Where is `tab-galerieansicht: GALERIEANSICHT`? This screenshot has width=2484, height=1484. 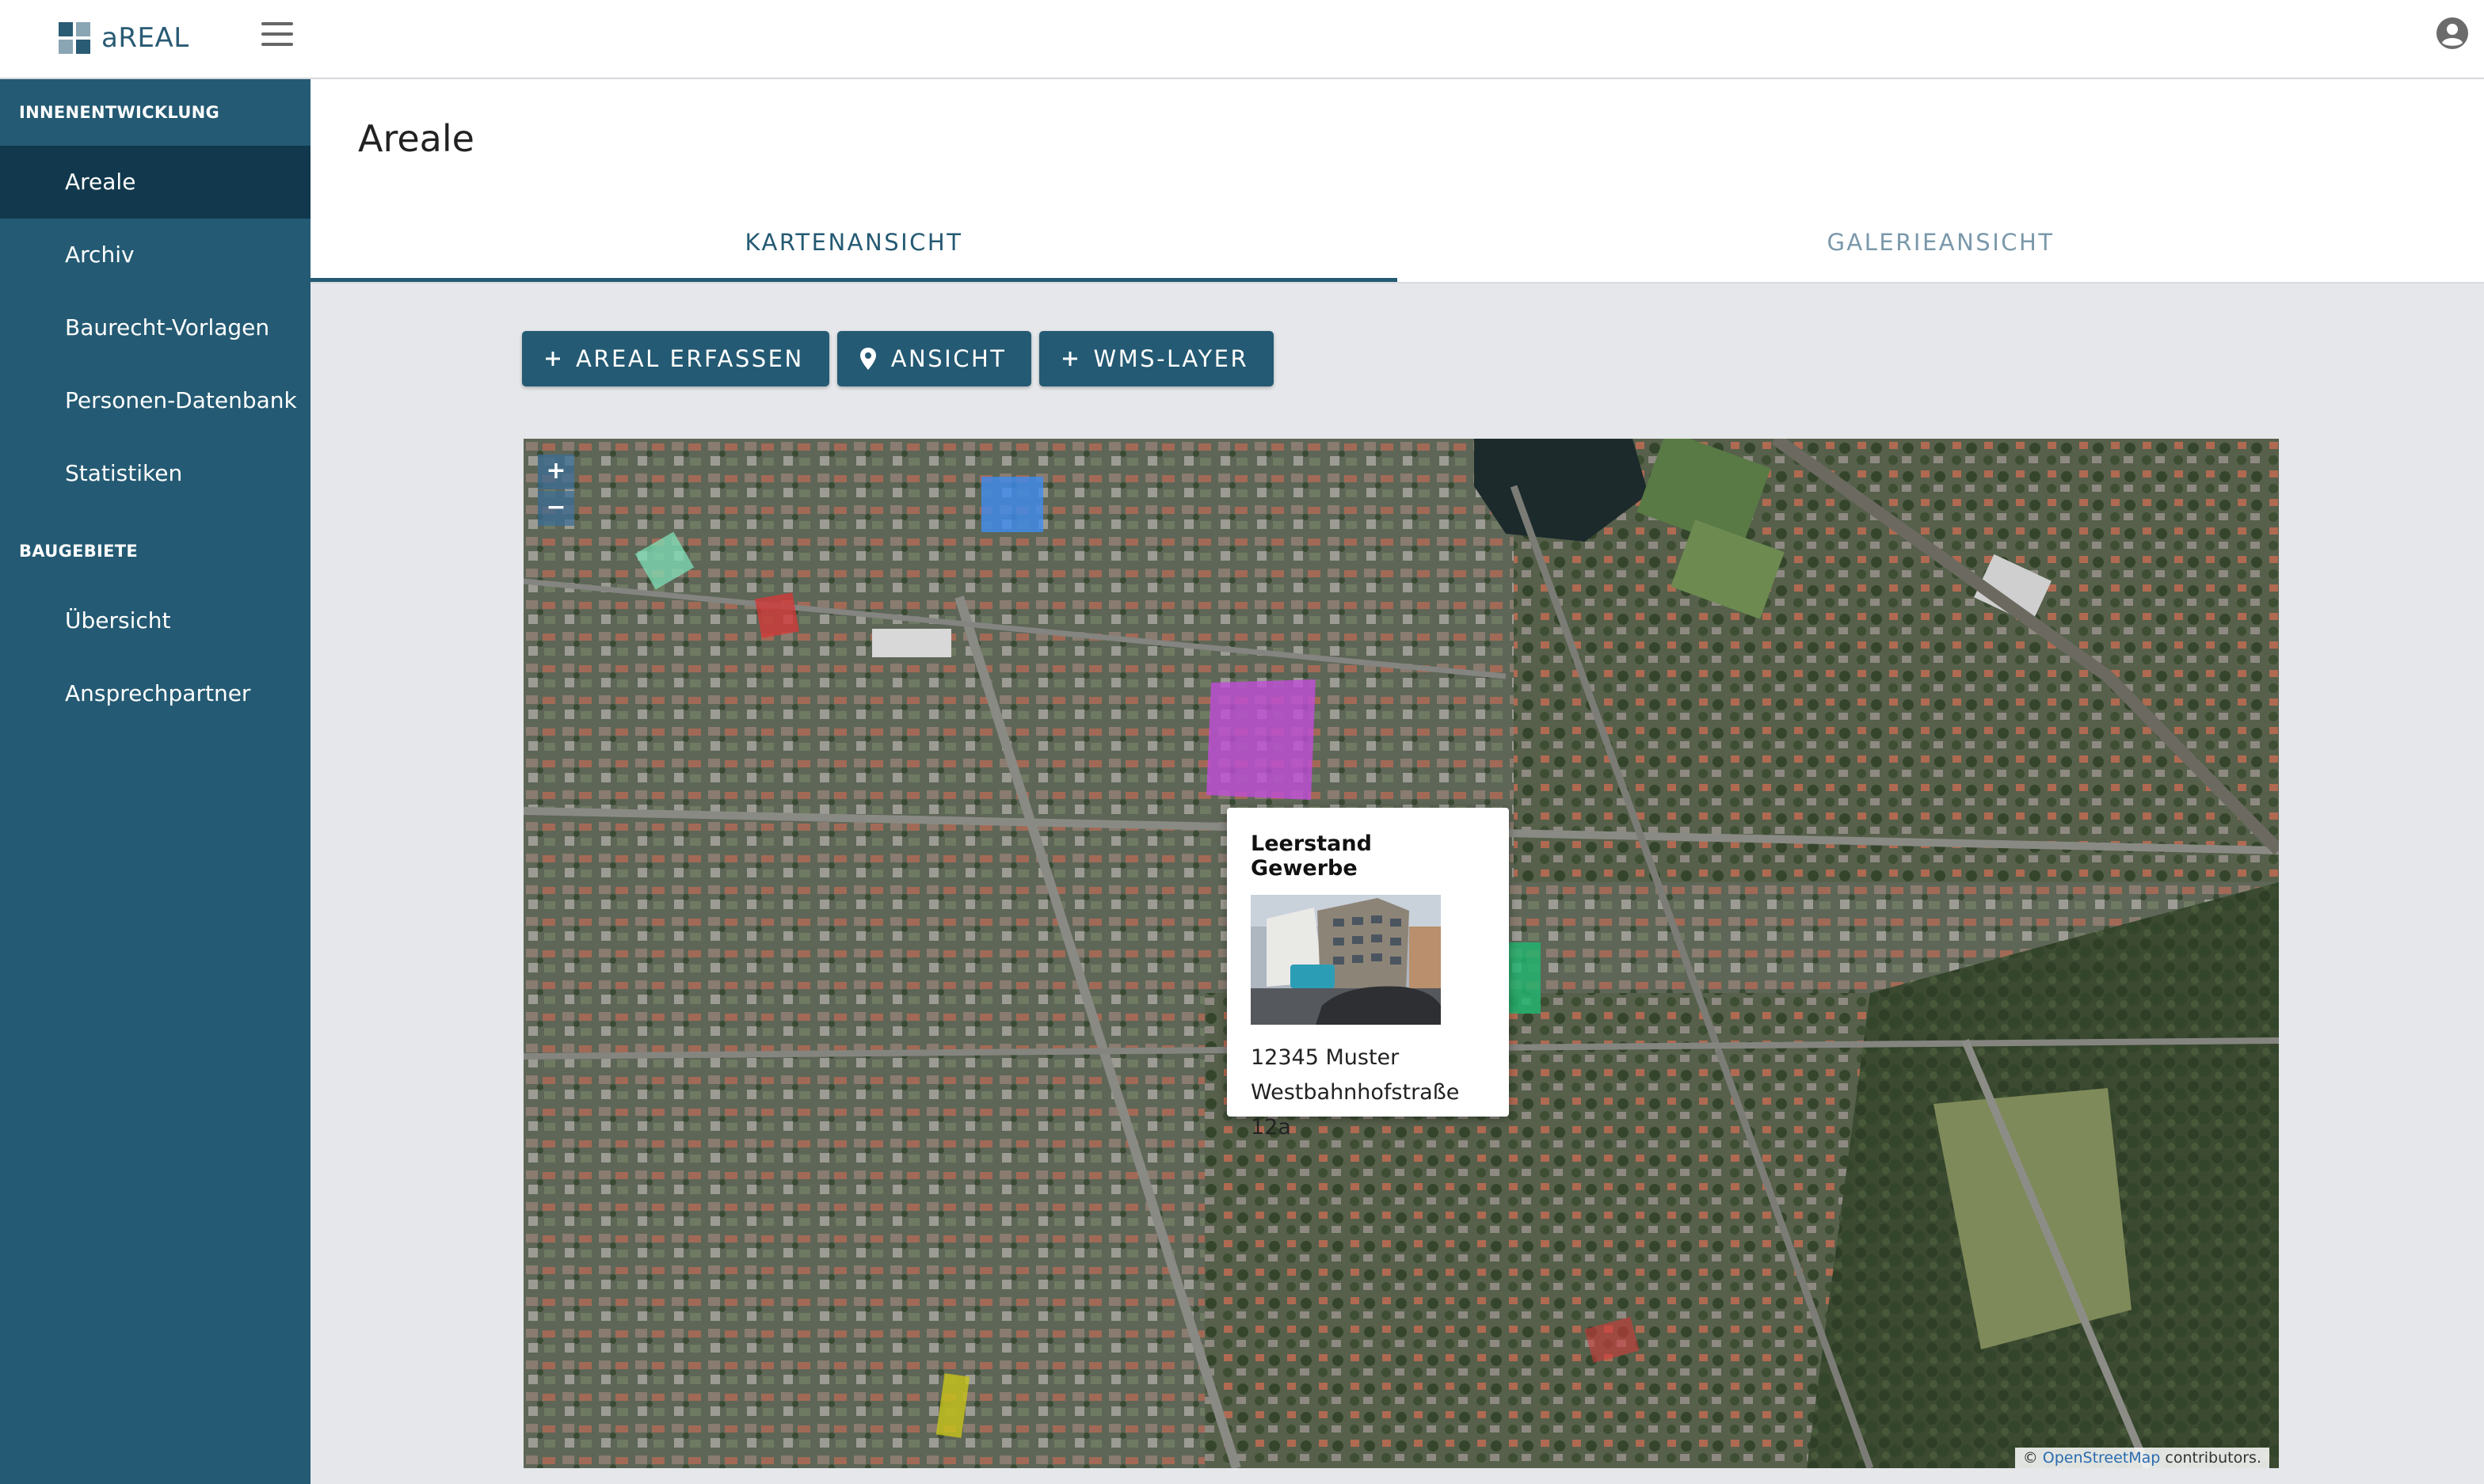 tab-galerieansicht: GALERIEANSICHT is located at coordinates (1941, 248).